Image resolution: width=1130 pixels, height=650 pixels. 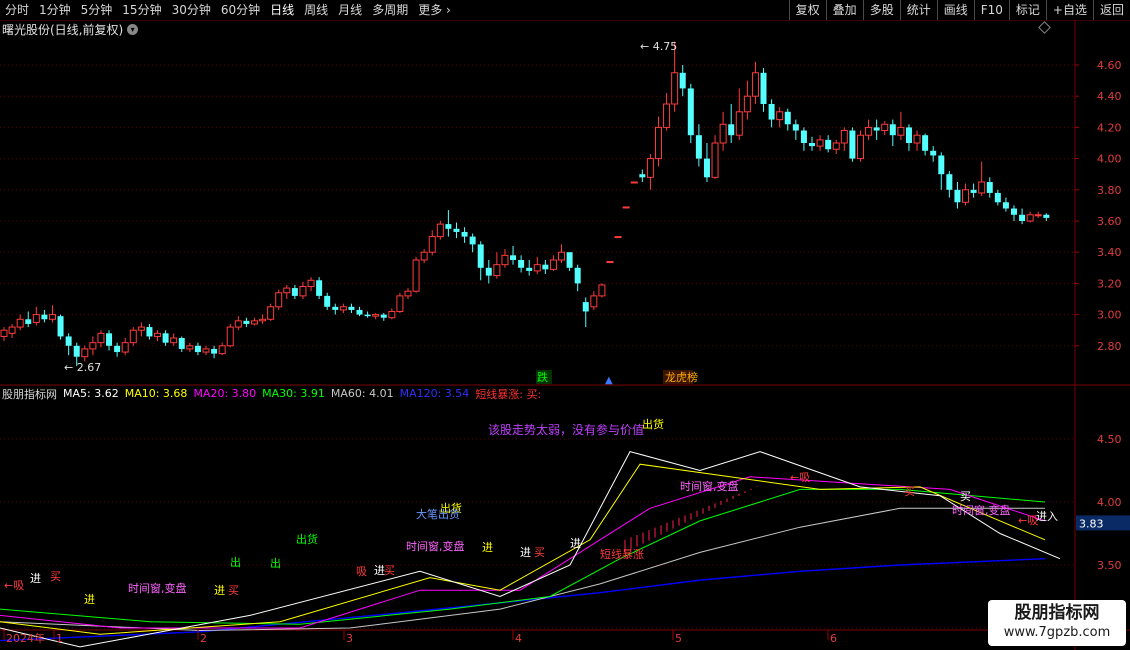 I want to click on main-axis-label: 4.60, so click(x=1109, y=65).